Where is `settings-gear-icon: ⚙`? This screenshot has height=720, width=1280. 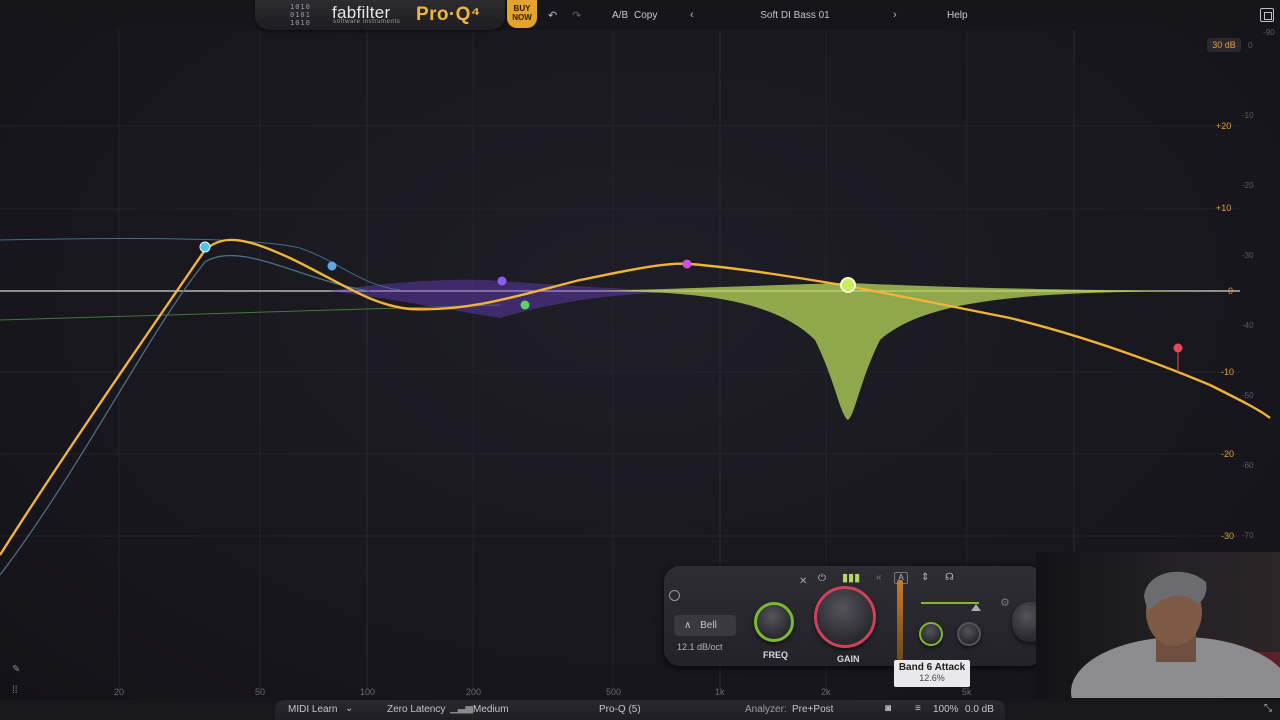 settings-gear-icon: ⚙ is located at coordinates (1005, 602).